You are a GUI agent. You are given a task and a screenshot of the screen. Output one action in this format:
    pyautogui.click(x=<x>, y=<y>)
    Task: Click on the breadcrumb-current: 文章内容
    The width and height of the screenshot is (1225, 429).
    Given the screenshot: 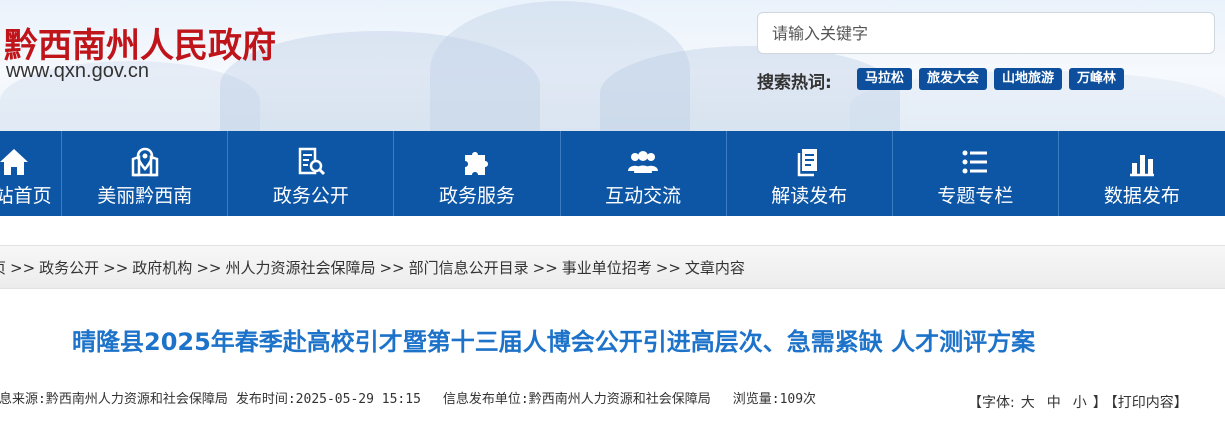 What is the action you would take?
    pyautogui.click(x=714, y=268)
    